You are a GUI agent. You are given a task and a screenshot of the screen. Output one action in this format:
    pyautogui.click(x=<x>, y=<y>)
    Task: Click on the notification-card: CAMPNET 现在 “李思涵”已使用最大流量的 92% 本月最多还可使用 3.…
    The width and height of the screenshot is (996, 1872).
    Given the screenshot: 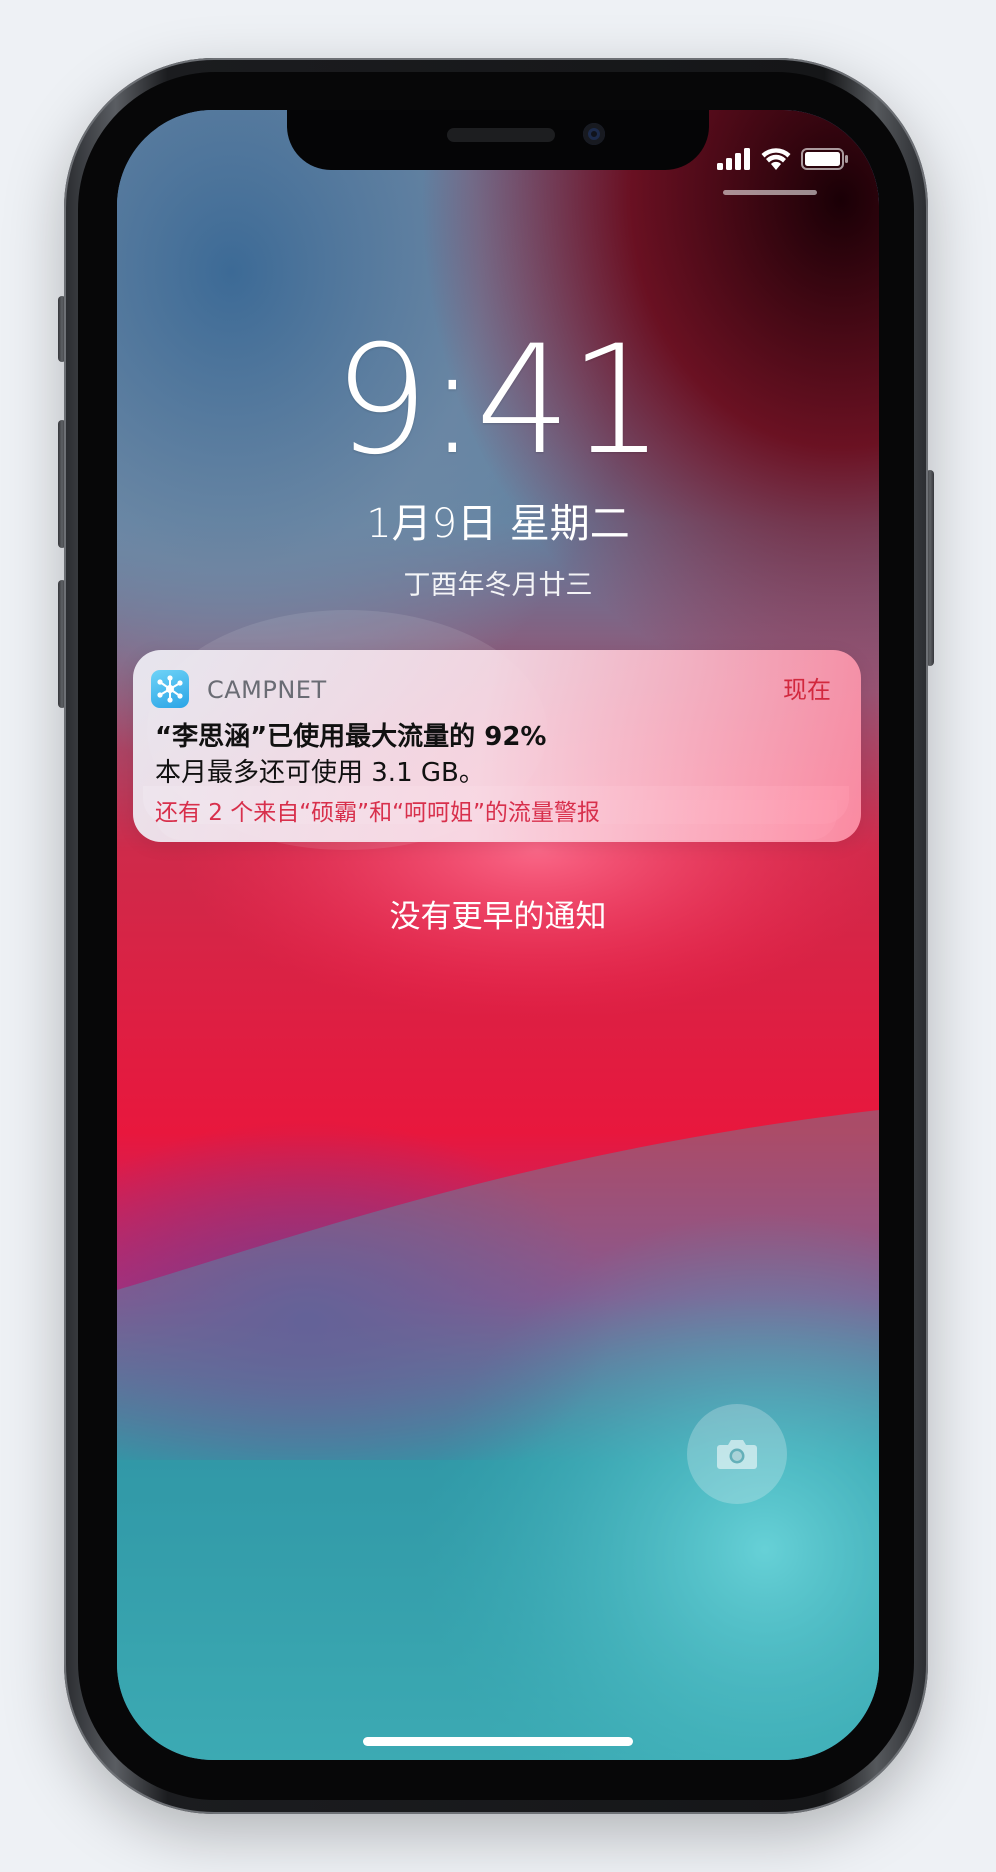 What is the action you would take?
    pyautogui.click(x=497, y=746)
    